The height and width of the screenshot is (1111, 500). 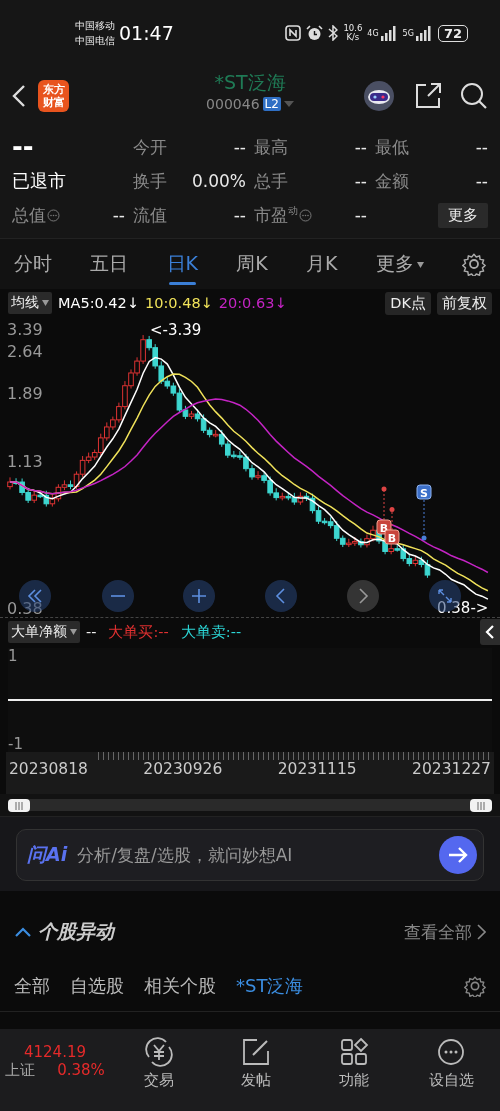 I want to click on collapse-button, so click(x=490, y=632).